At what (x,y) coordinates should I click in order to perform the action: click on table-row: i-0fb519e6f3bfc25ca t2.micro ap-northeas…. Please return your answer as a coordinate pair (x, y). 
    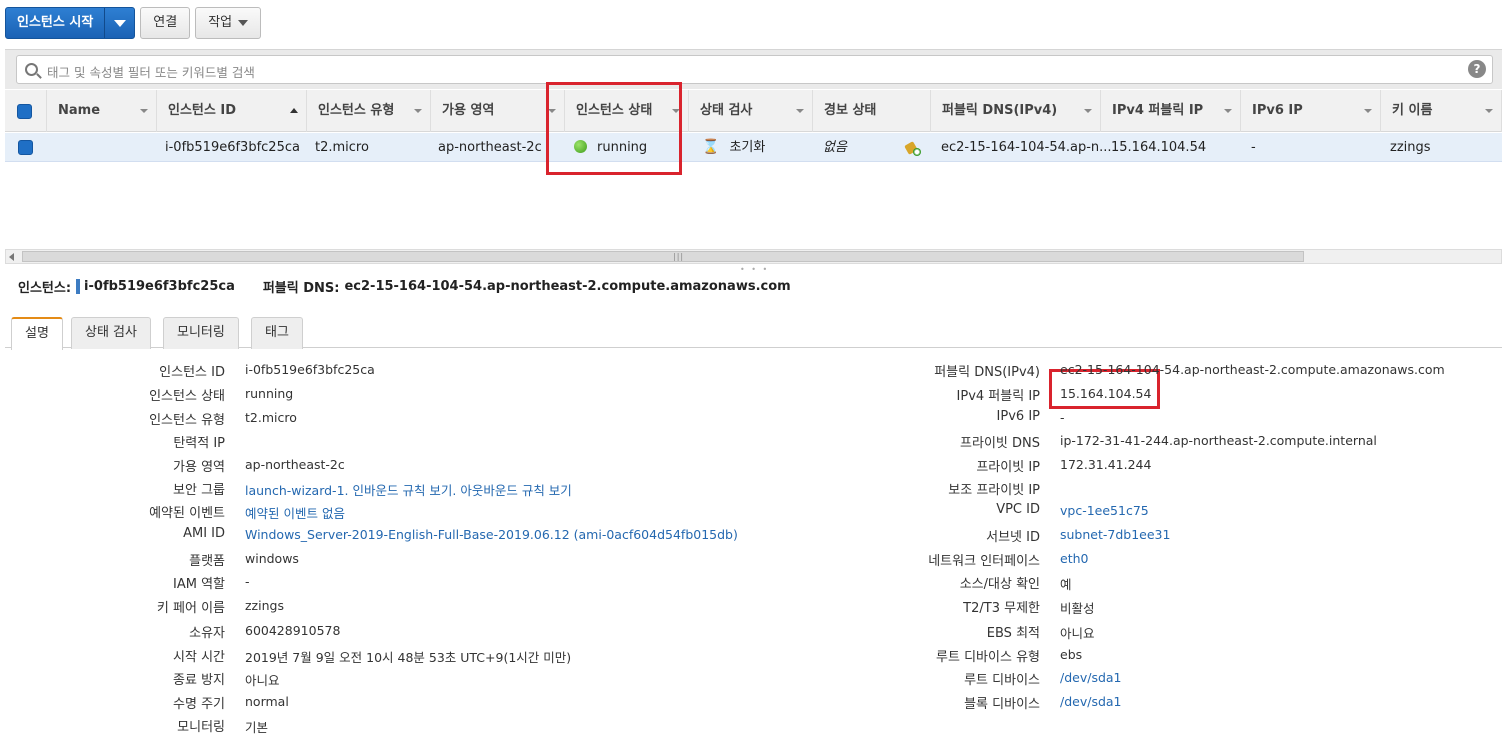
    Looking at the image, I should click on (753, 147).